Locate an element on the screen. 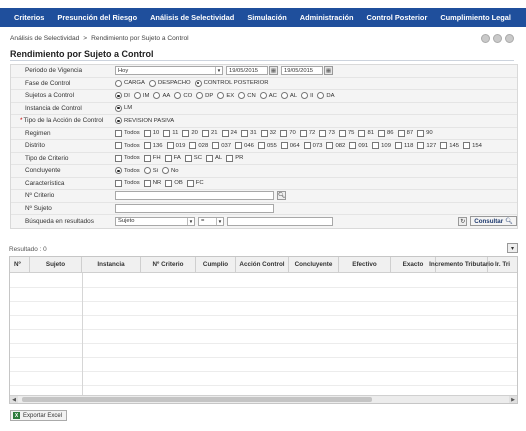 The width and height of the screenshot is (526, 431). nav-item: Simulación is located at coordinates (266, 17).